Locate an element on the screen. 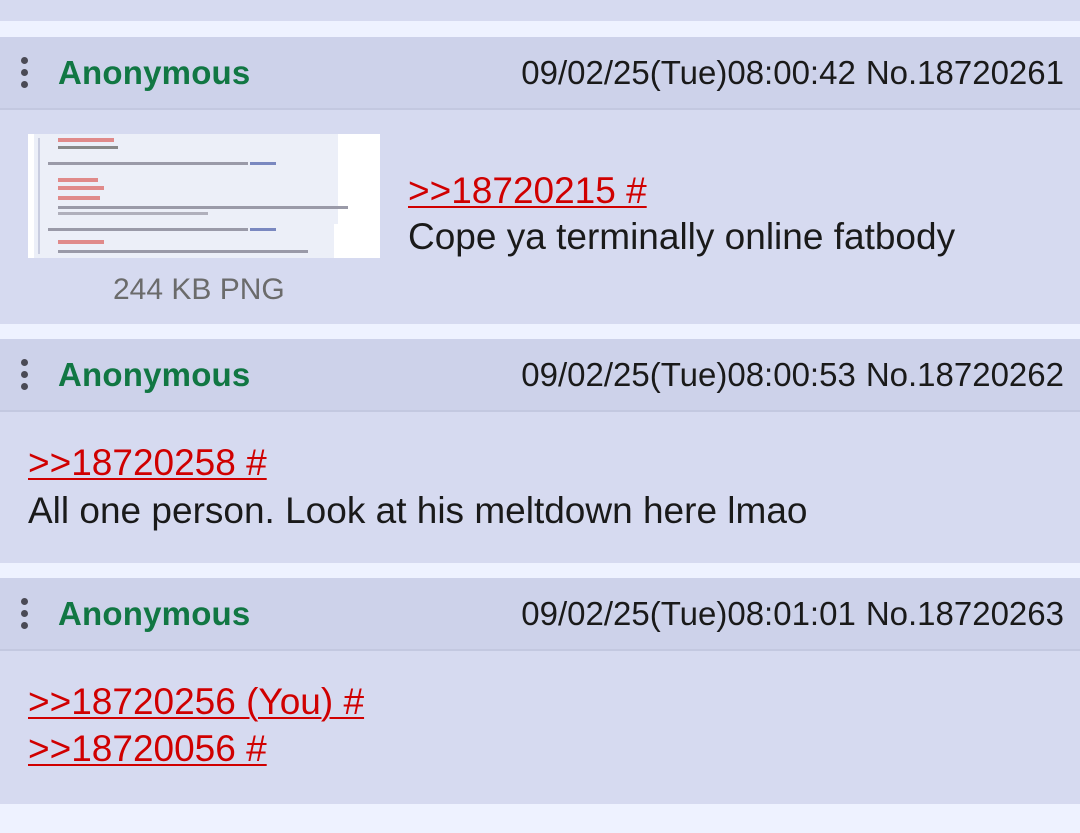 This screenshot has width=1080, height=833. comment-text: Cope ya terminally online fatbody is located at coordinates (682, 236).